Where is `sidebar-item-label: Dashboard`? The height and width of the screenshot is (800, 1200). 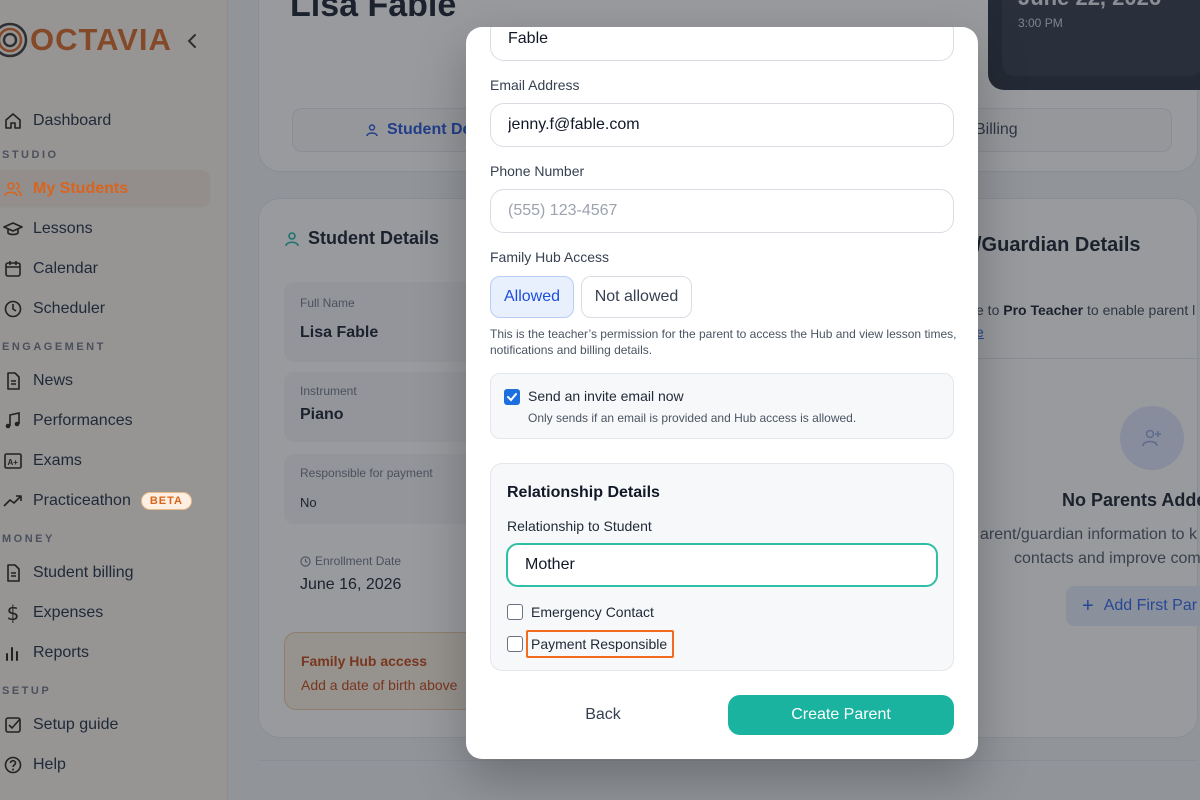 sidebar-item-label: Dashboard is located at coordinates (72, 120).